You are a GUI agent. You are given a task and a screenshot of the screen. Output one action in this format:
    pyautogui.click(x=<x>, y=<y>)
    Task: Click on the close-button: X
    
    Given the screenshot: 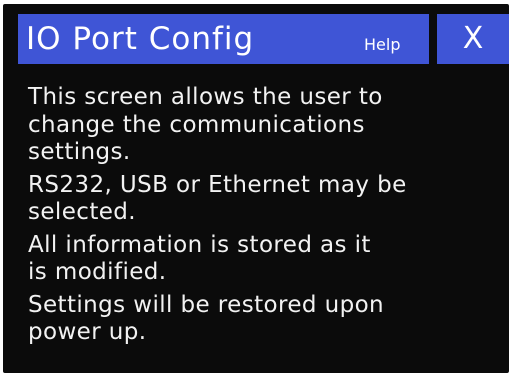 What is the action you would take?
    pyautogui.click(x=473, y=39)
    